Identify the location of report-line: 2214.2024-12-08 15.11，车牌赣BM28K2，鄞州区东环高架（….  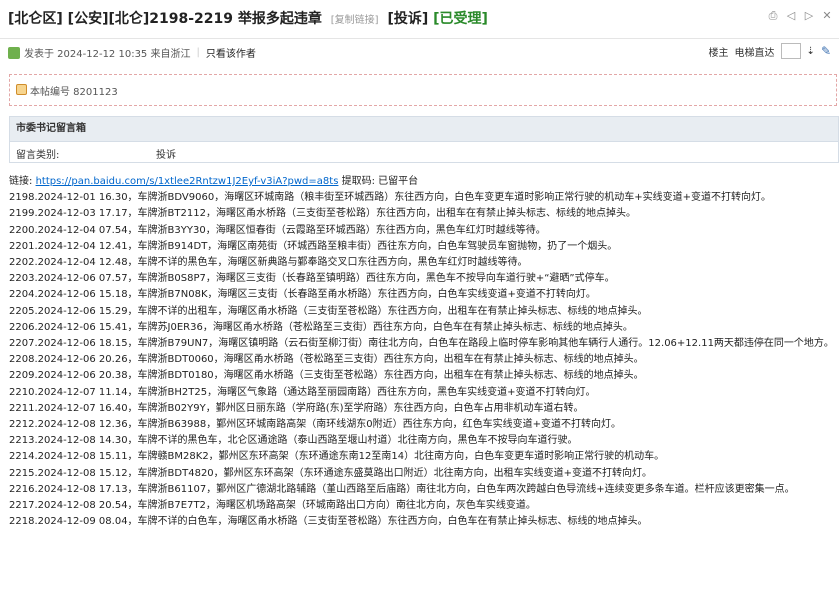
(337, 457).